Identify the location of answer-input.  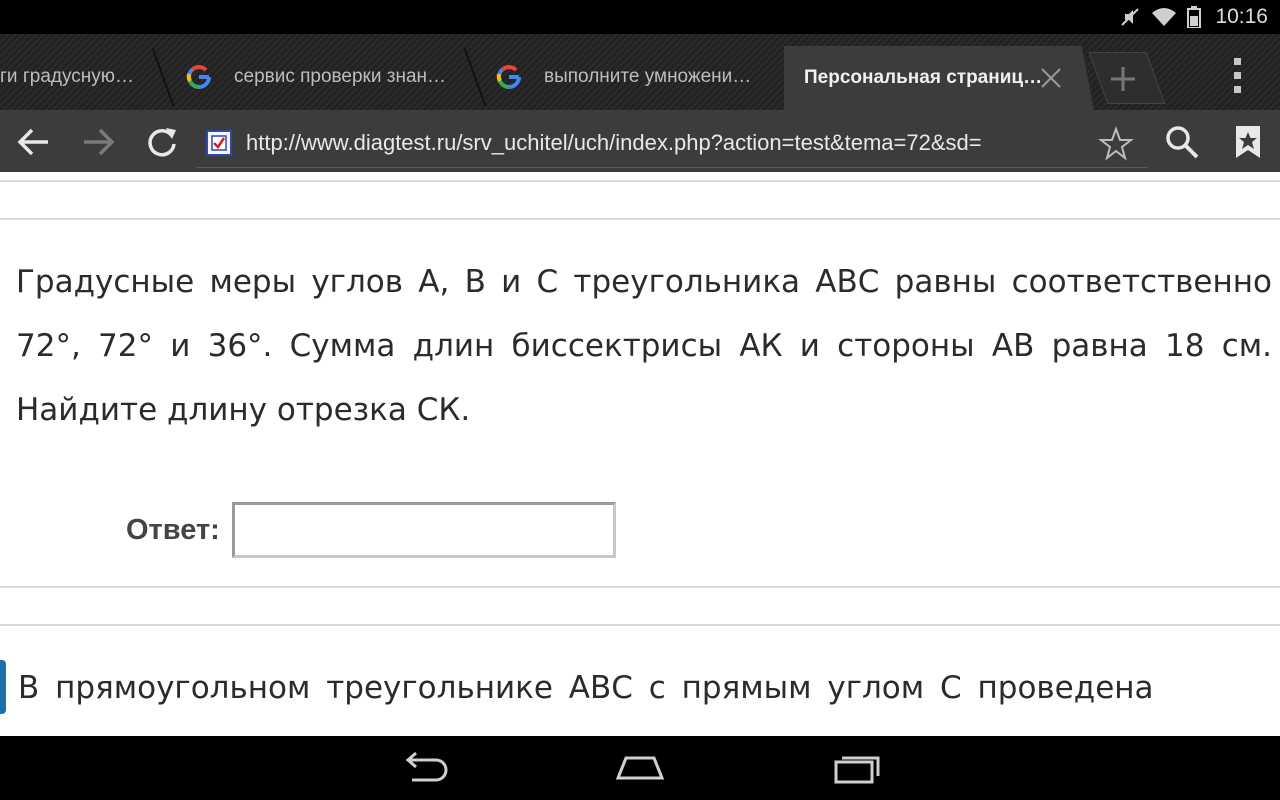
(423, 530).